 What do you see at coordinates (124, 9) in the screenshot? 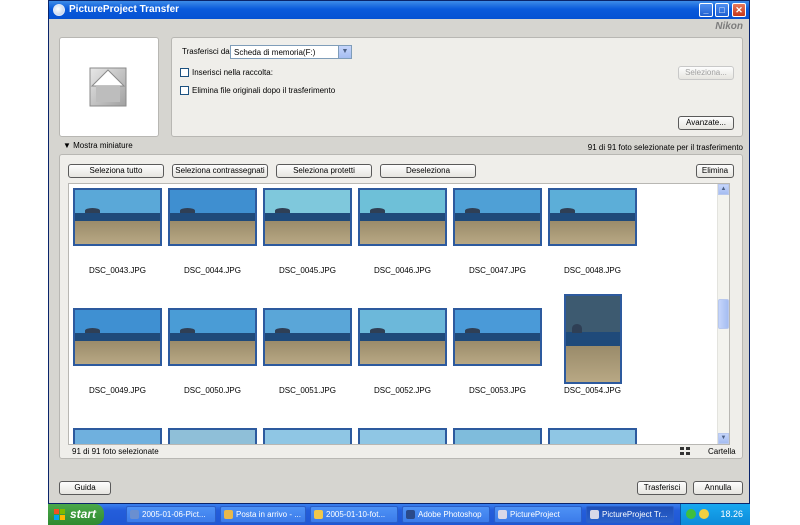
I see `window-title: PictureProject Transfer` at bounding box center [124, 9].